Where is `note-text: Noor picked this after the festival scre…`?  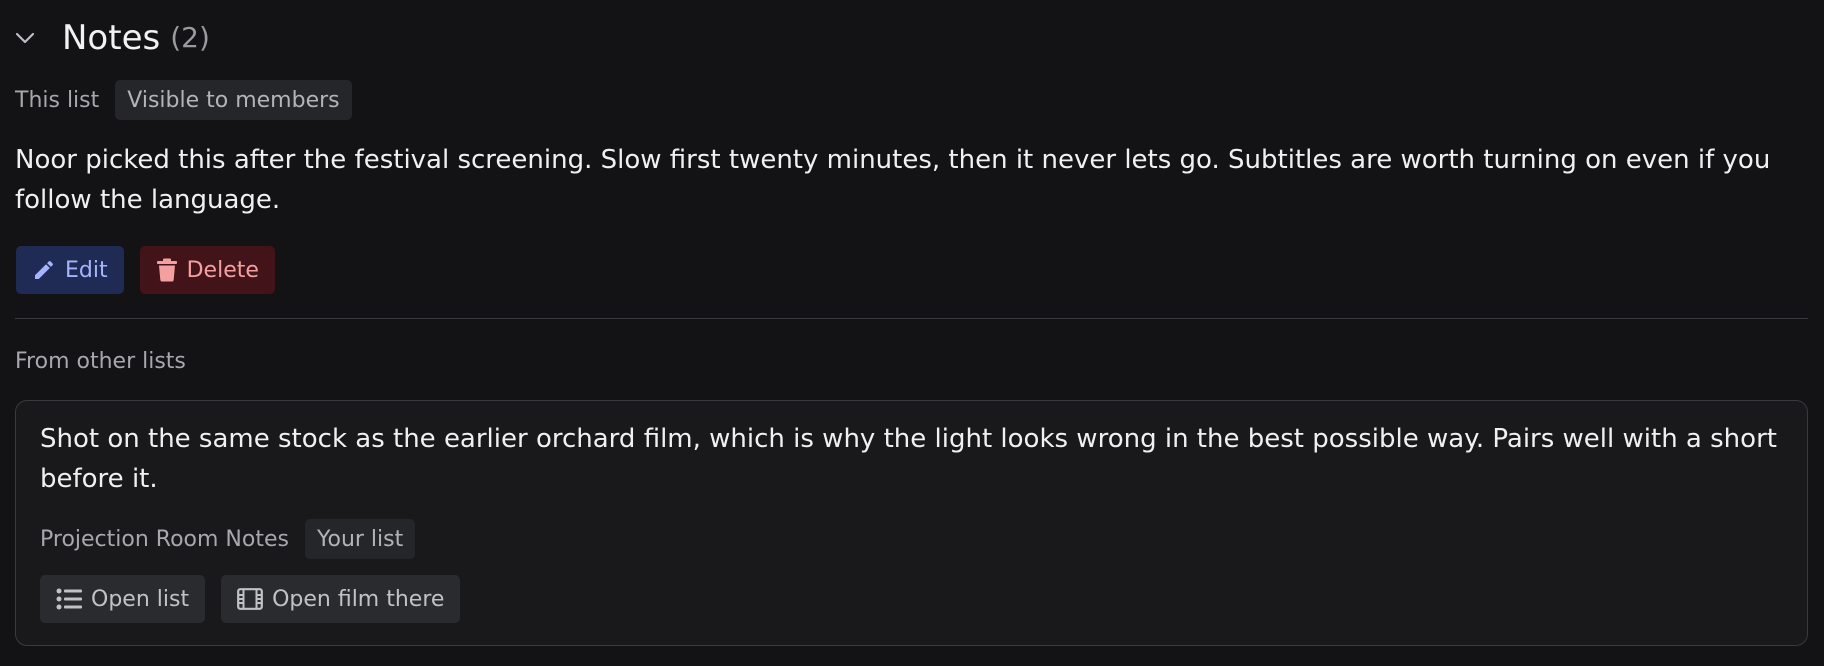
note-text: Noor picked this after the festival scre… is located at coordinates (893, 180).